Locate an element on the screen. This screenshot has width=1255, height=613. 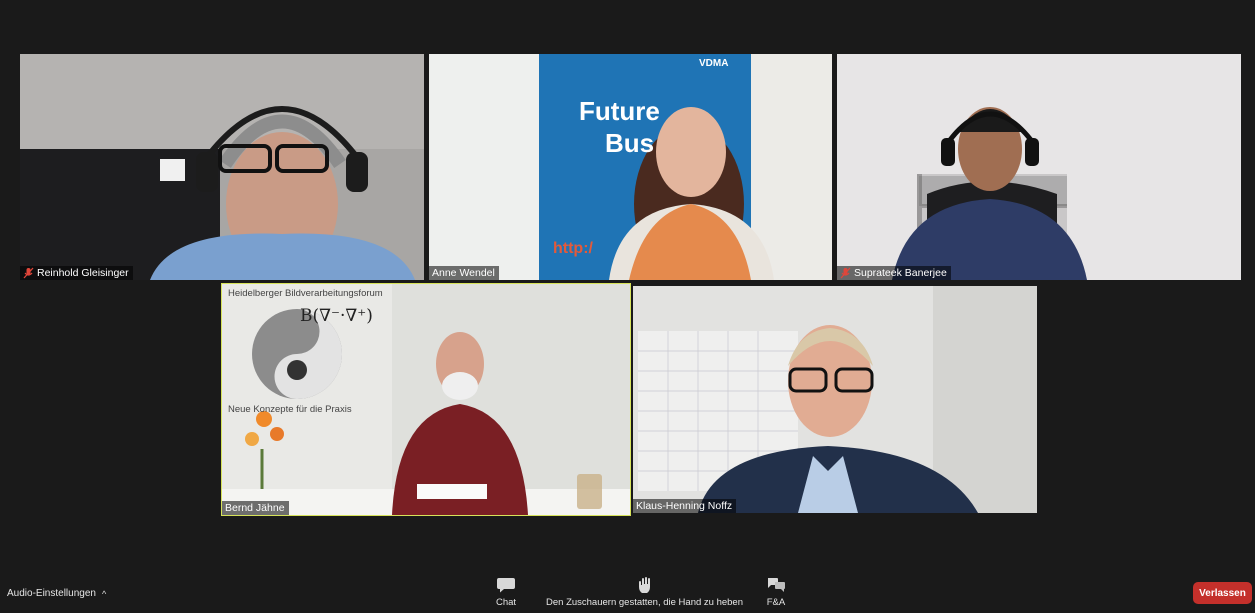
participant-name: Reinhold Gleisinger is located at coordinates (83, 273).